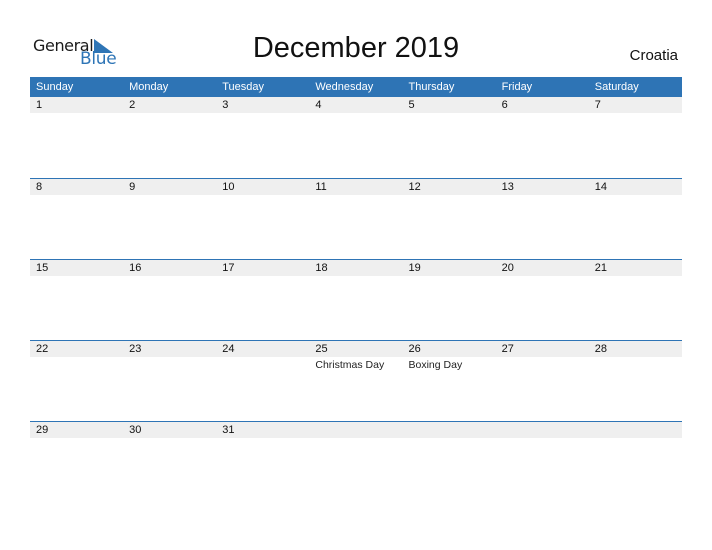  I want to click on day-number: 23, so click(135, 349).